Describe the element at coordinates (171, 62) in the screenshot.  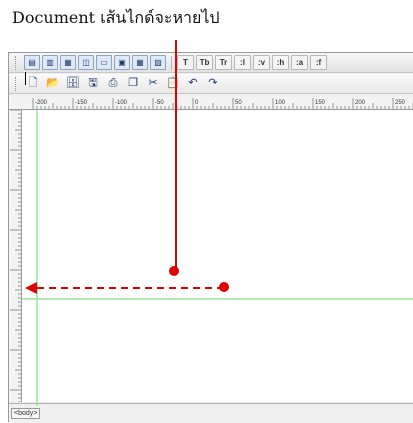
I see `toolbar-separator` at that location.